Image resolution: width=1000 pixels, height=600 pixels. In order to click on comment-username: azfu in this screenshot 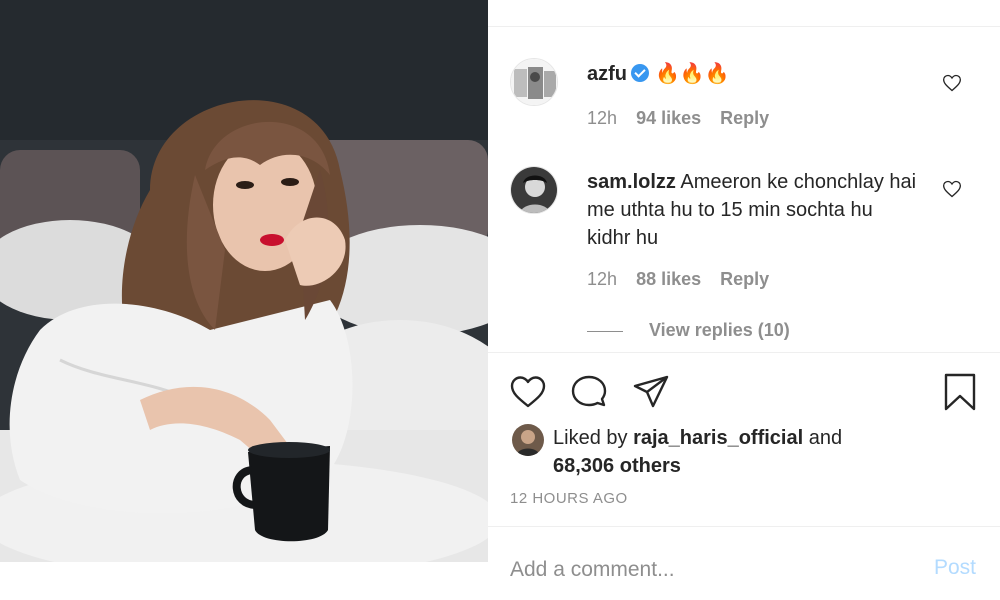, I will do `click(607, 74)`.